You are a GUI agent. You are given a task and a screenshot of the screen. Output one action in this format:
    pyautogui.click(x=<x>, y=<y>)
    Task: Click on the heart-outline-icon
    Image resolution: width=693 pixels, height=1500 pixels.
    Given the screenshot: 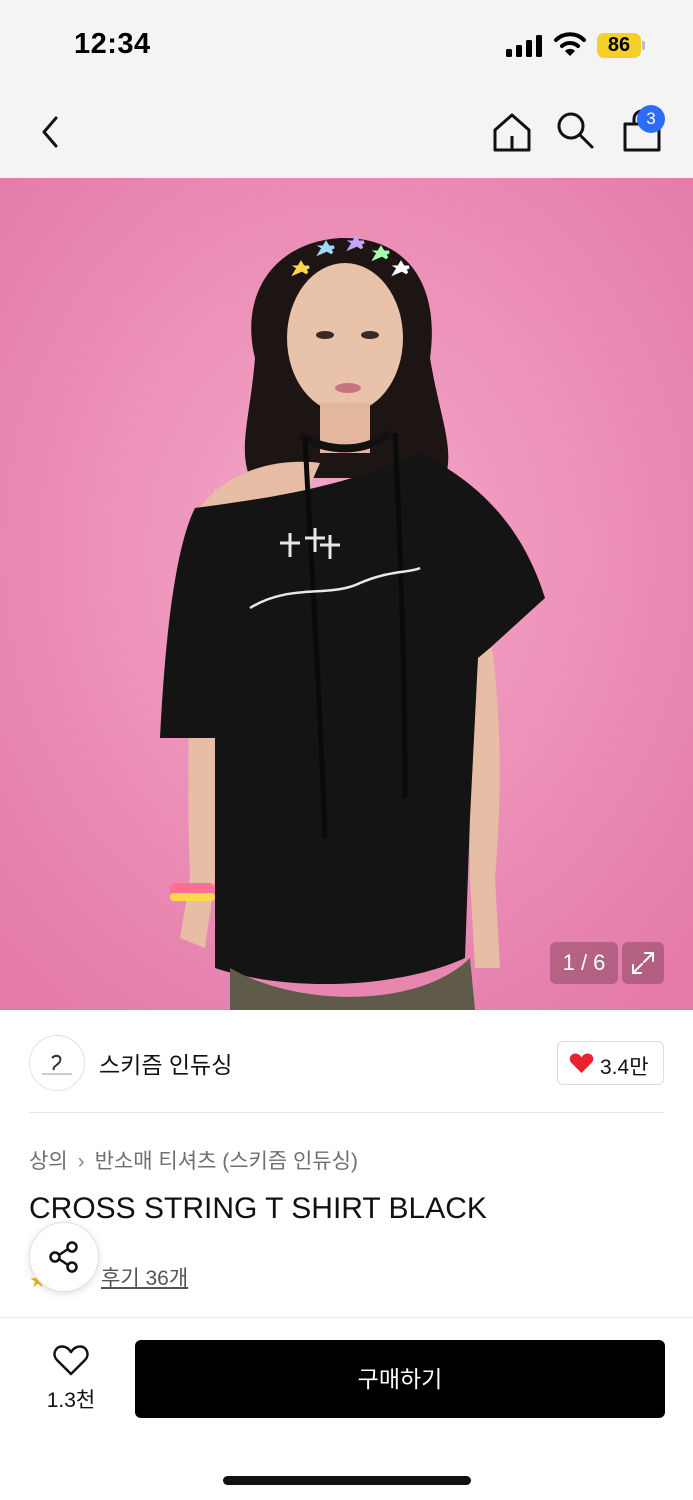 What is the action you would take?
    pyautogui.click(x=71, y=1360)
    